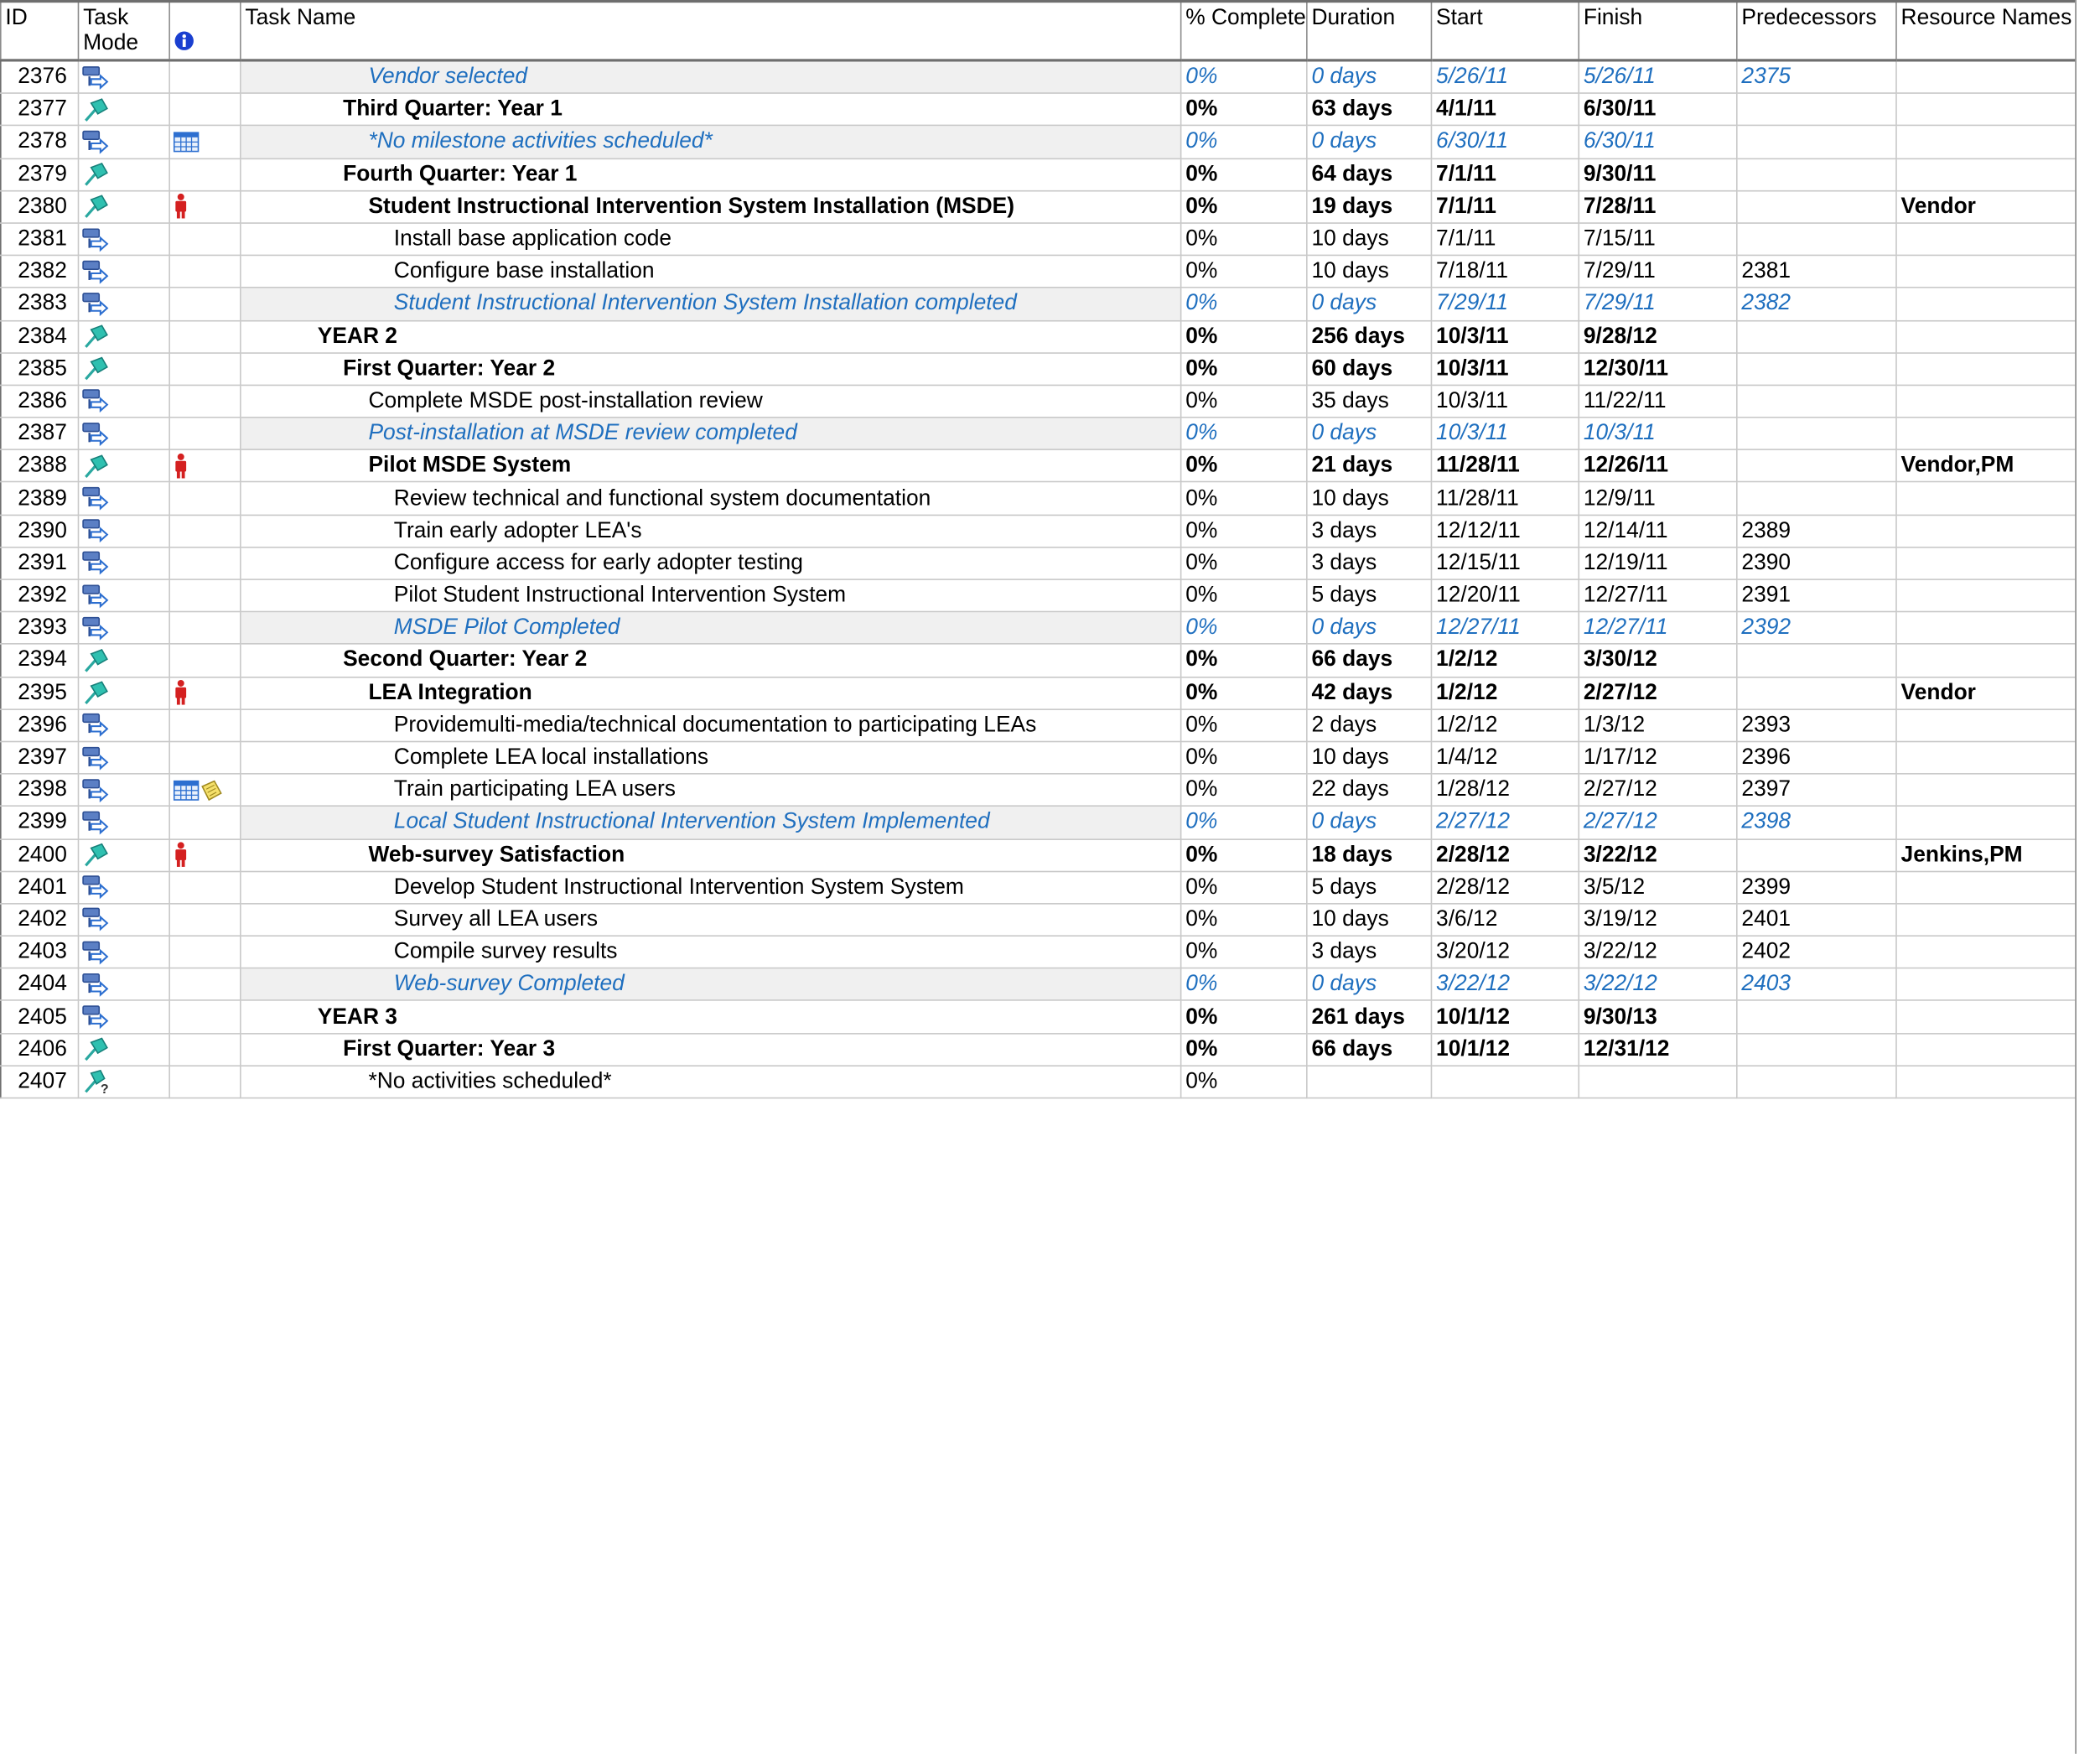 Image resolution: width=2100 pixels, height=1754 pixels. I want to click on start-cell, so click(1505, 1082).